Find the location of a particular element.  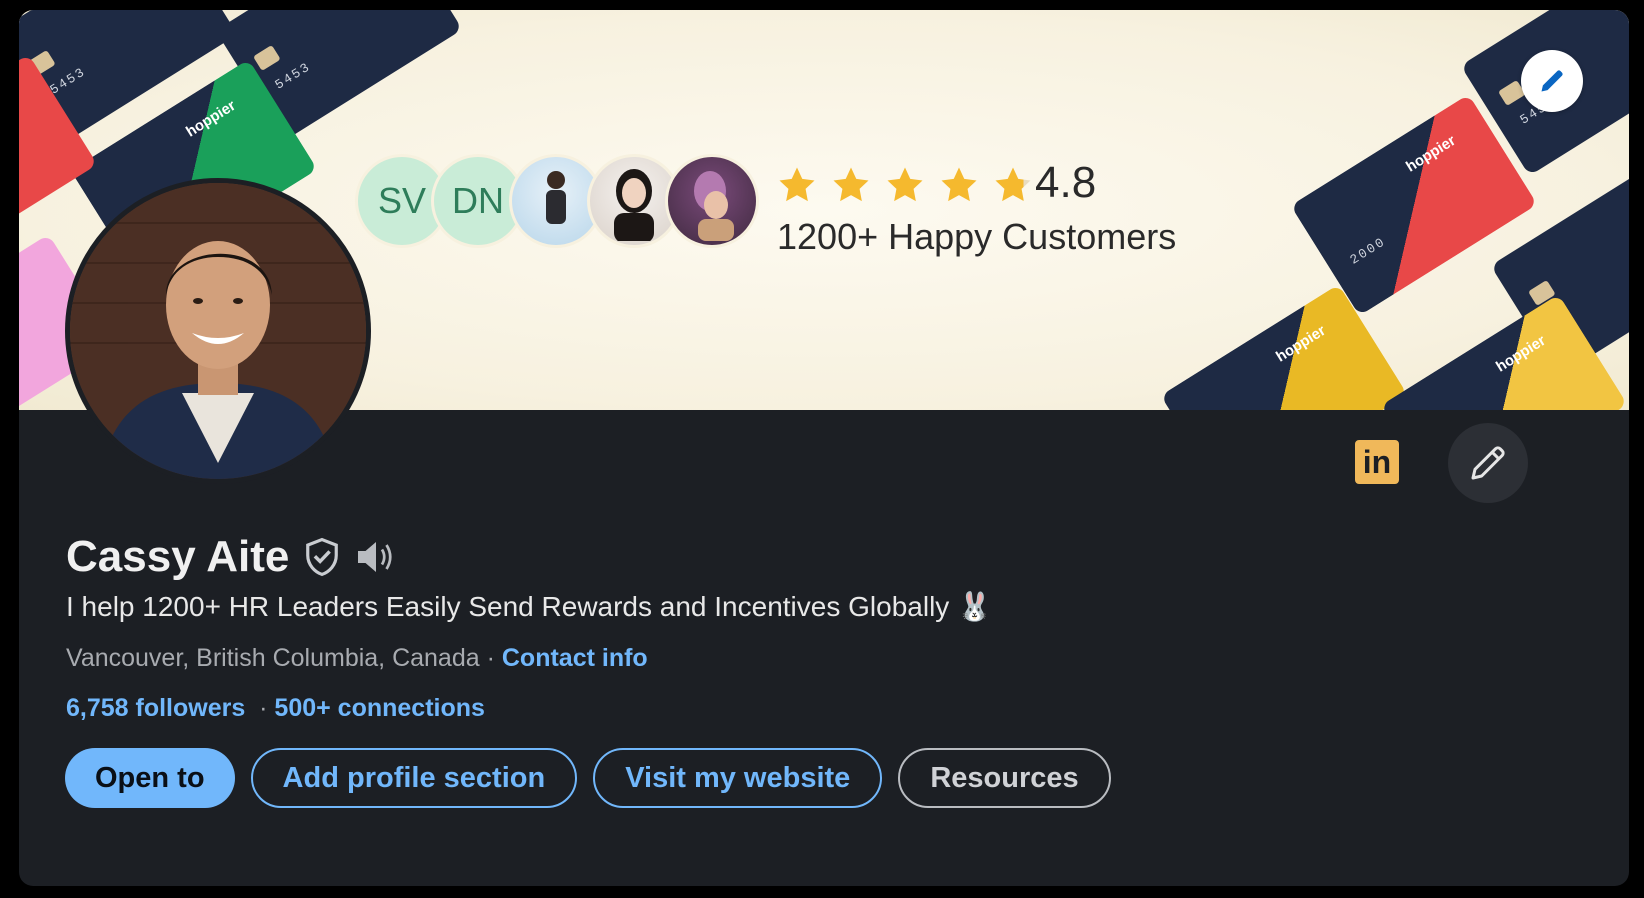

avatar-initials: SV is located at coordinates (402, 200).